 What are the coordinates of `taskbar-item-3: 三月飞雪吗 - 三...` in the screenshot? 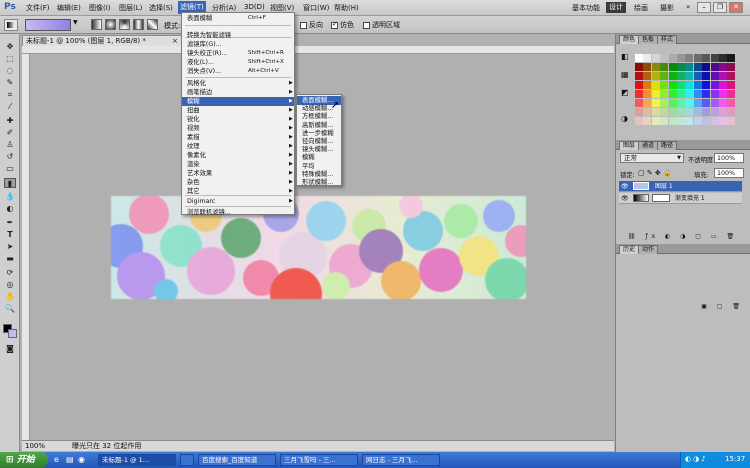 It's located at (319, 460).